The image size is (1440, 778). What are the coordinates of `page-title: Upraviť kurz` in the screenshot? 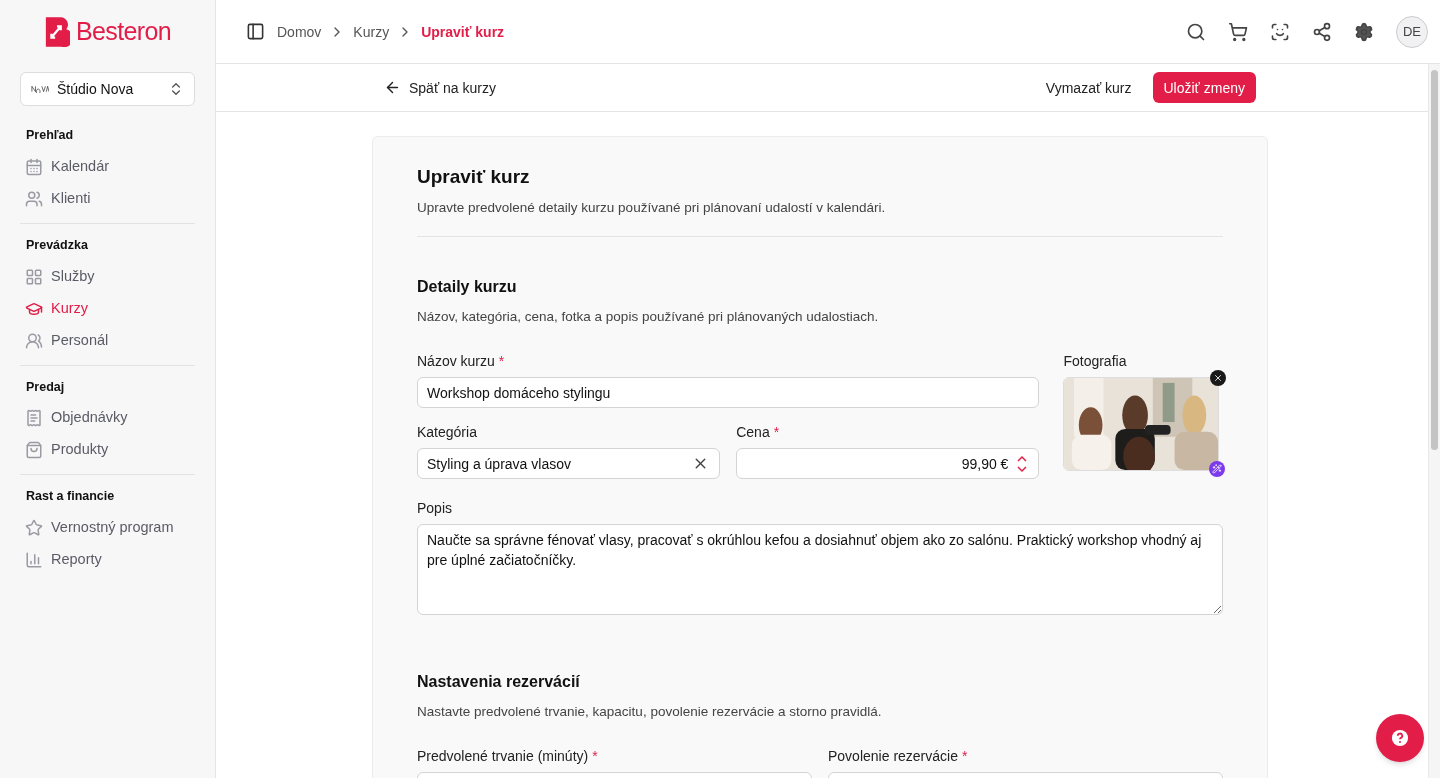 It's located at (474, 177).